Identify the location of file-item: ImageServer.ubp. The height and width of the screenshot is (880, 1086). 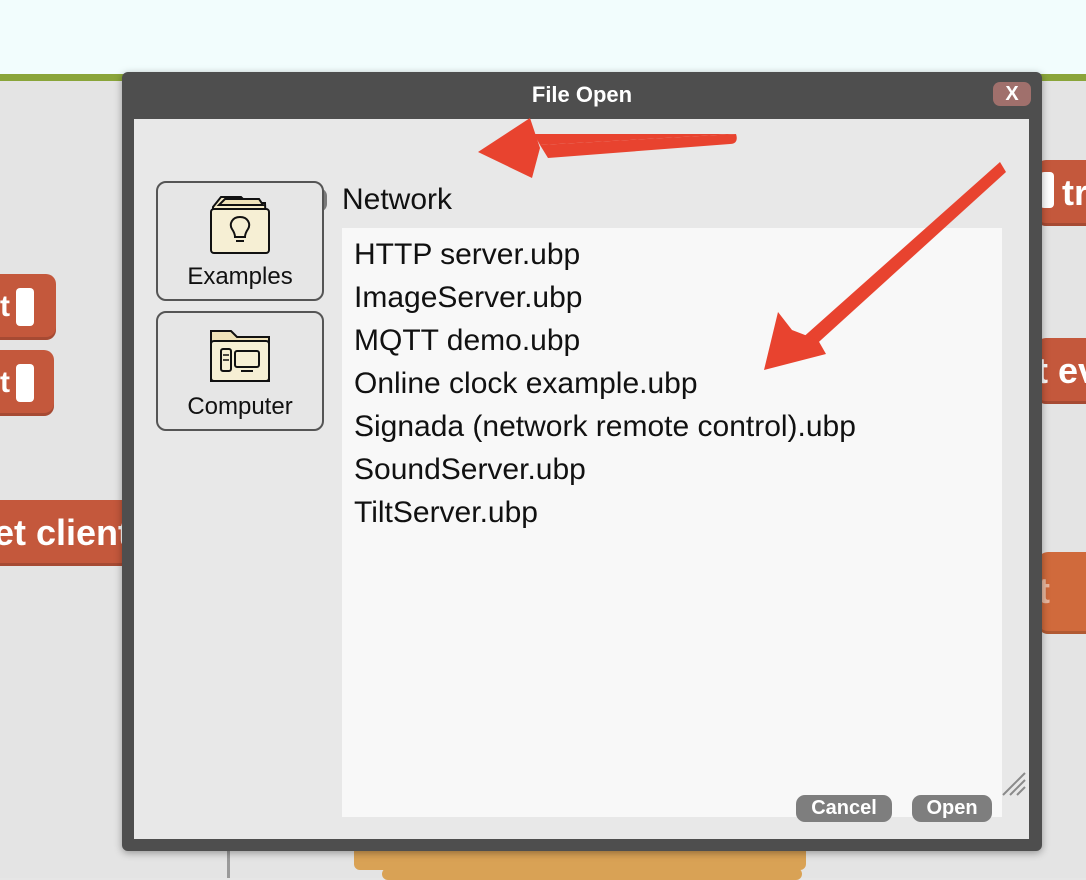
(468, 298).